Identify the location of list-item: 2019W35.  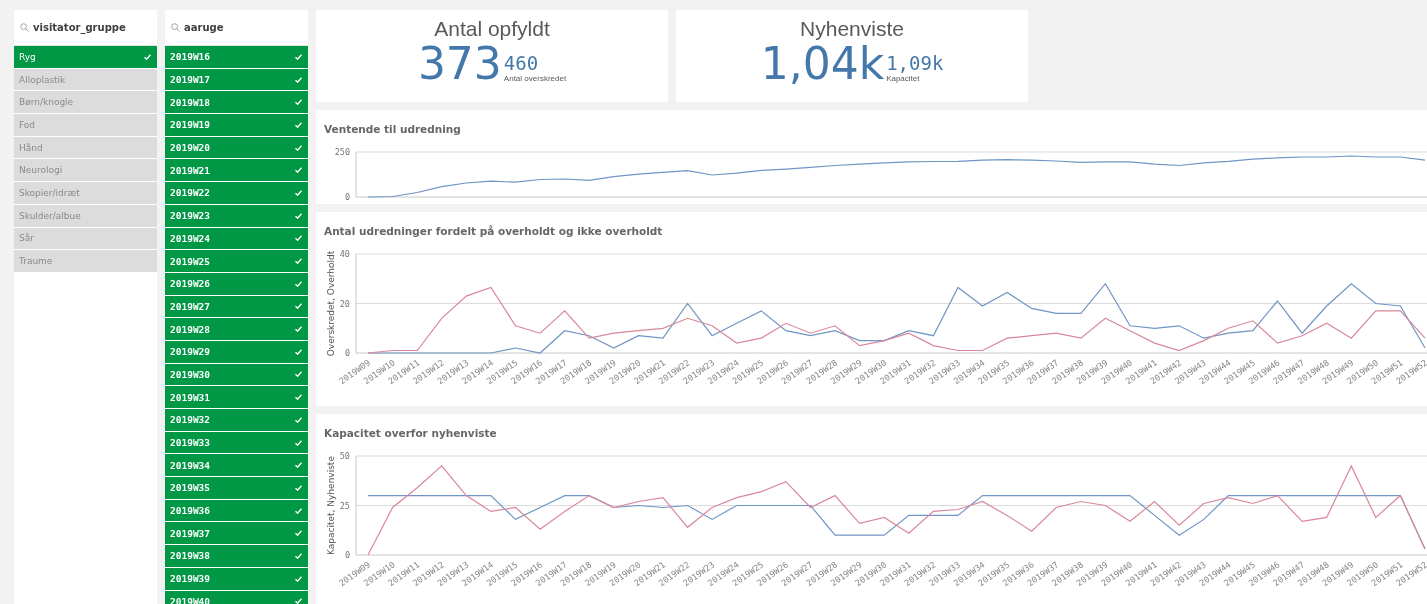
(236, 488).